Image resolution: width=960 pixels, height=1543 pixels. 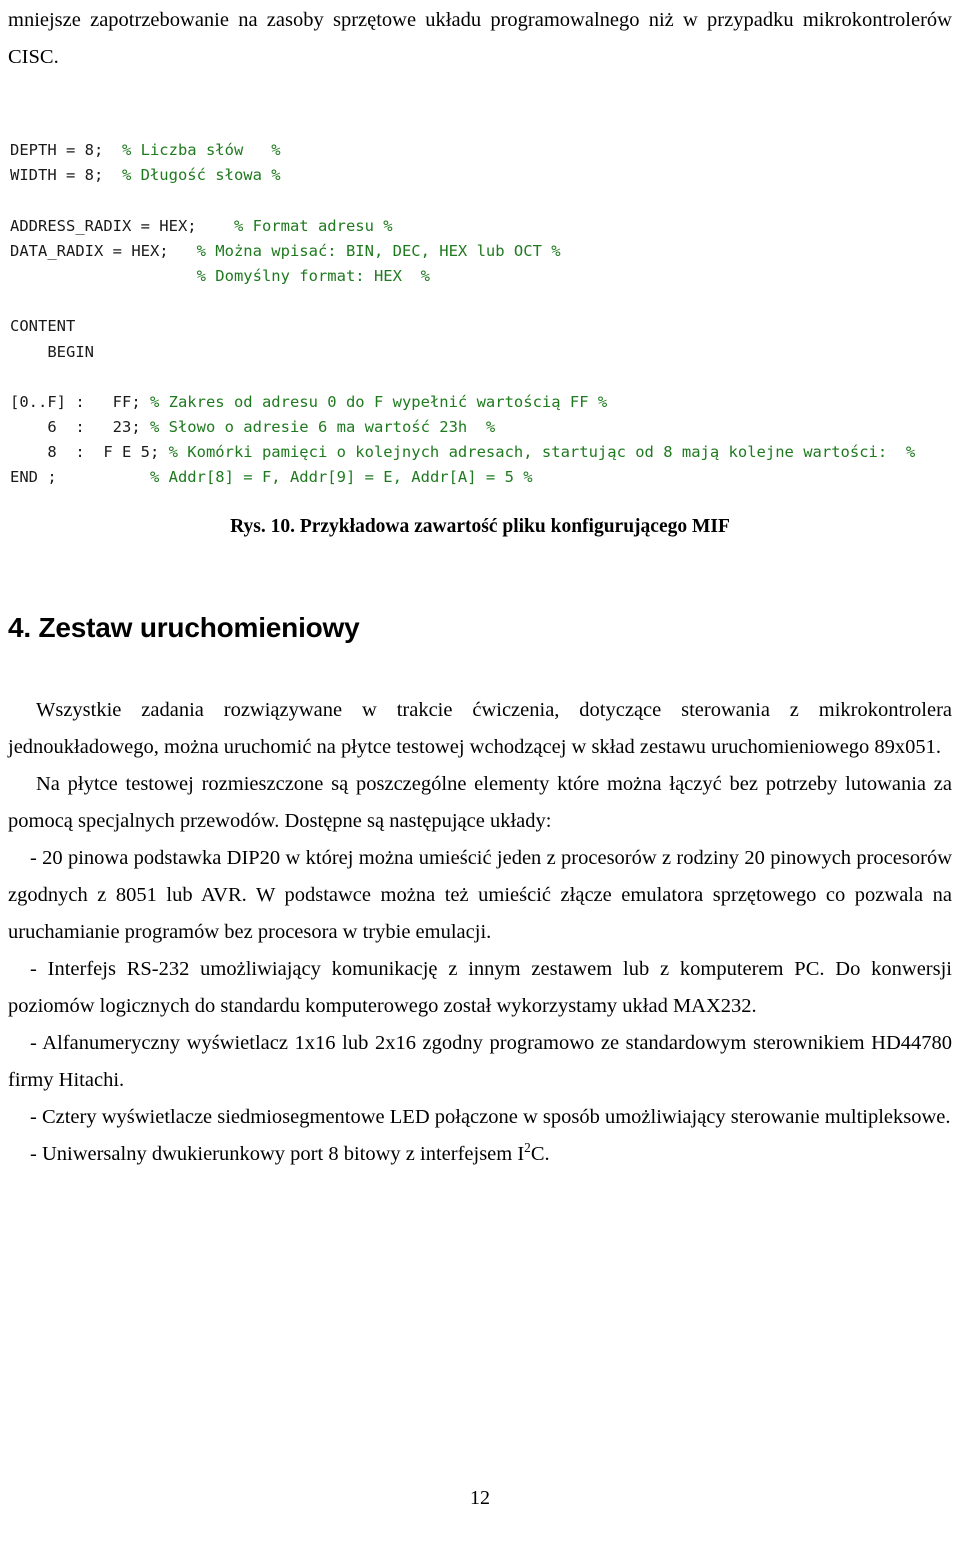 I want to click on code-text: 8 : F E 5;, so click(x=89, y=452).